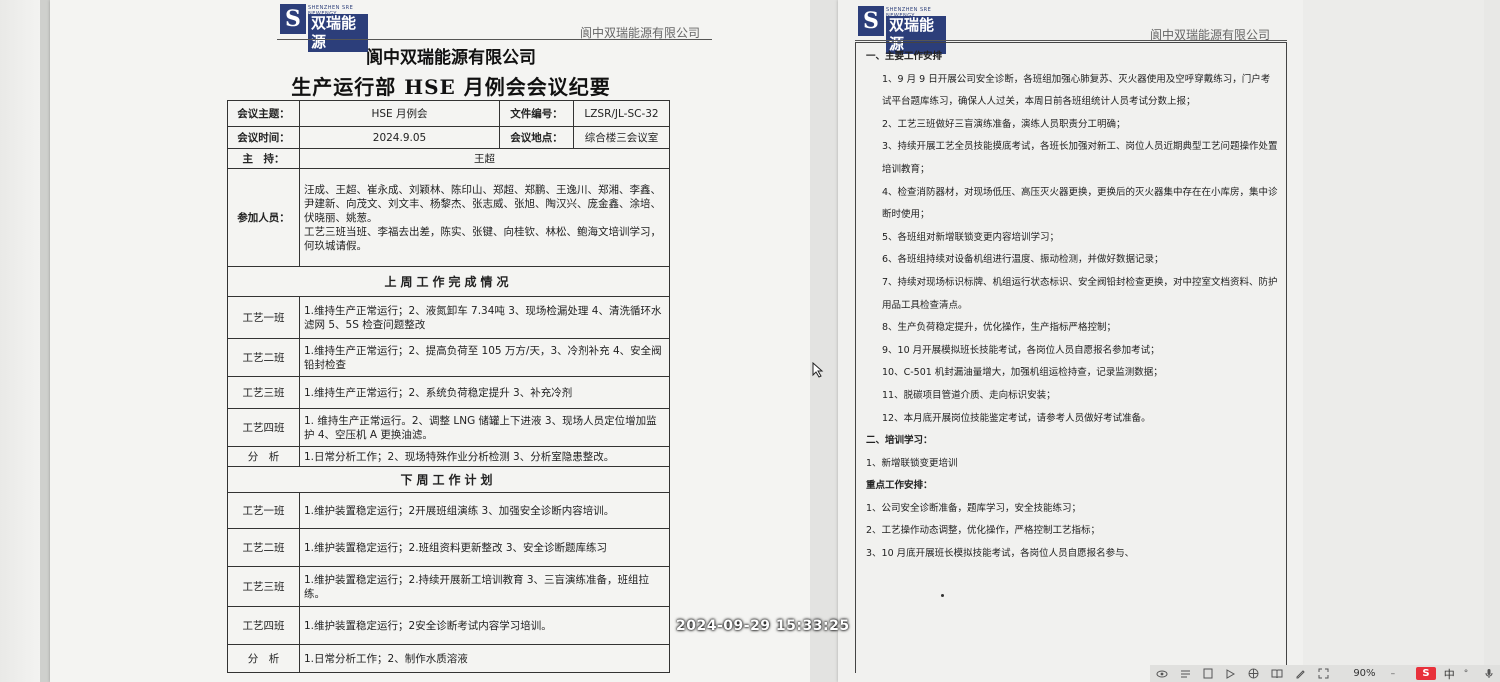  I want to click on logo-mark-right: S, so click(871, 21).